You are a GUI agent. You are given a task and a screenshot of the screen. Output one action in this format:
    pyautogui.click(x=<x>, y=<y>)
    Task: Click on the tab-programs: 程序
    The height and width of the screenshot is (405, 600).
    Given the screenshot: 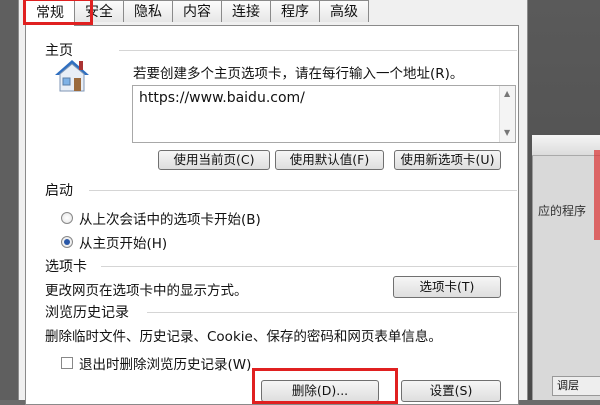 What is the action you would take?
    pyautogui.click(x=295, y=11)
    